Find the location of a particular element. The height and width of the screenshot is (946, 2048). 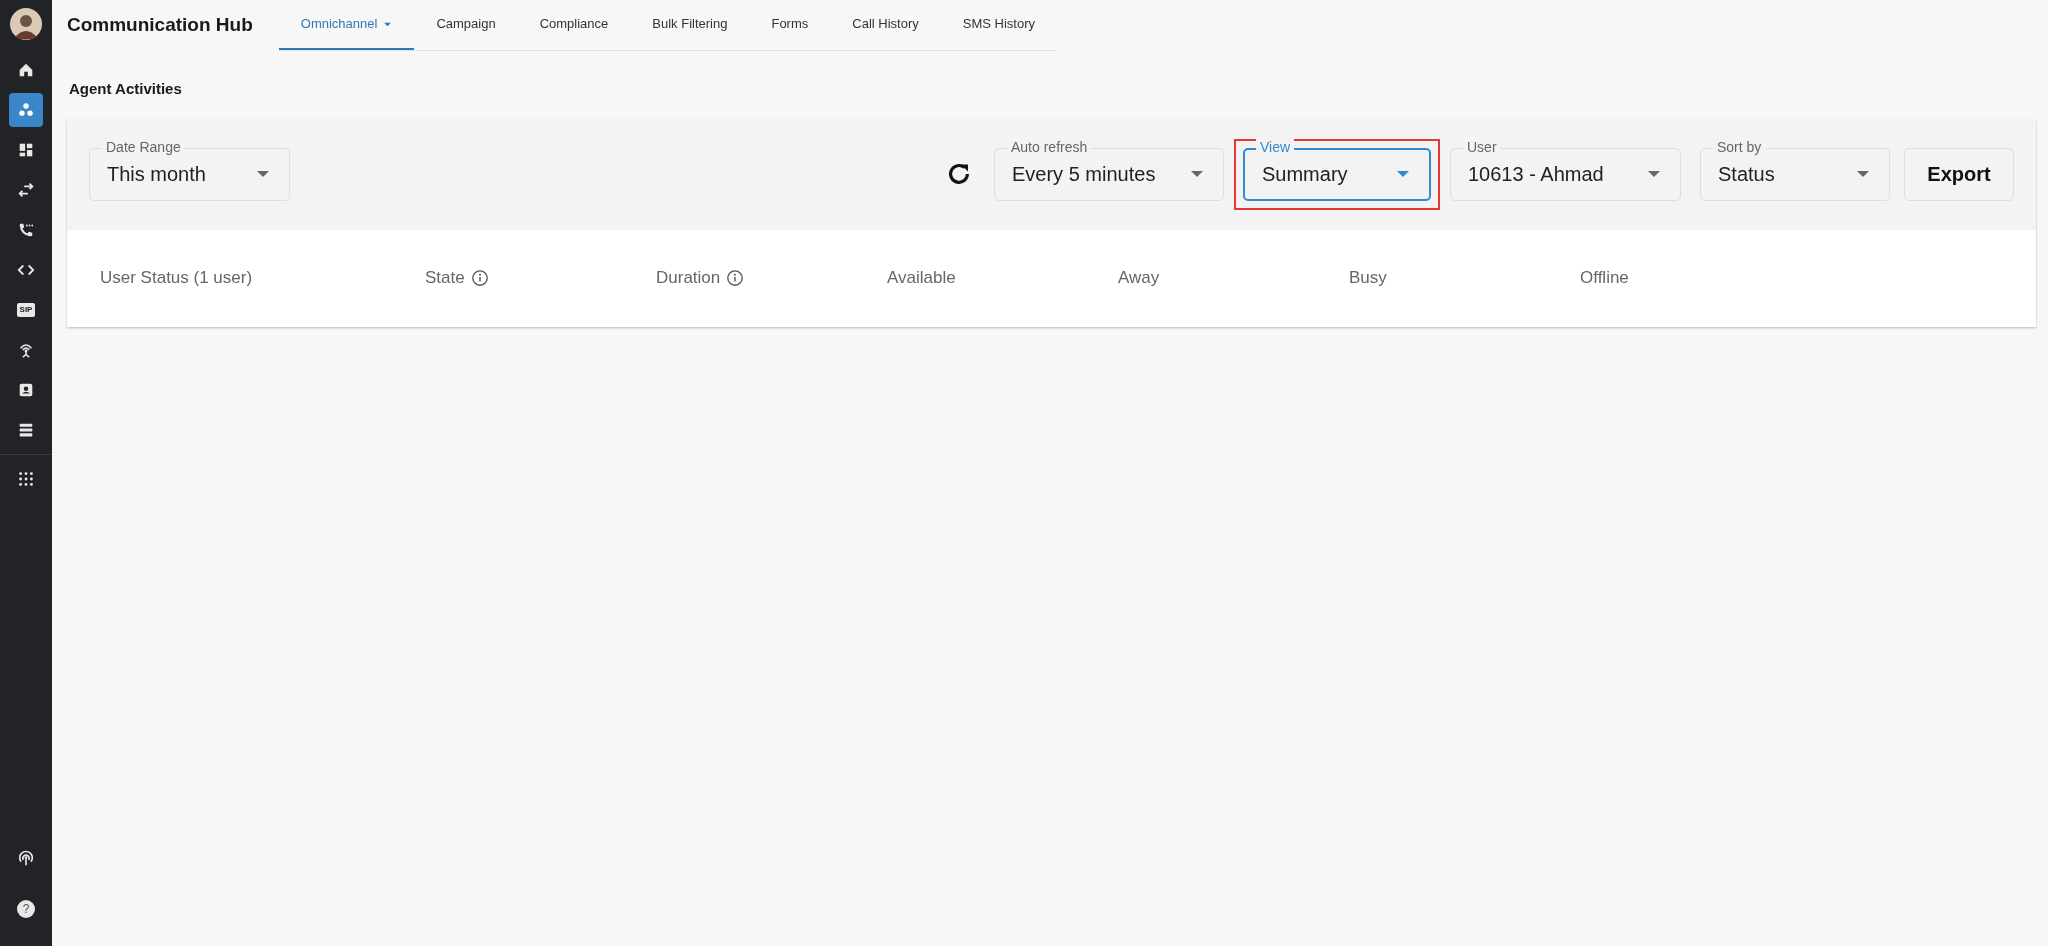

tab: SMS History is located at coordinates (998, 25).